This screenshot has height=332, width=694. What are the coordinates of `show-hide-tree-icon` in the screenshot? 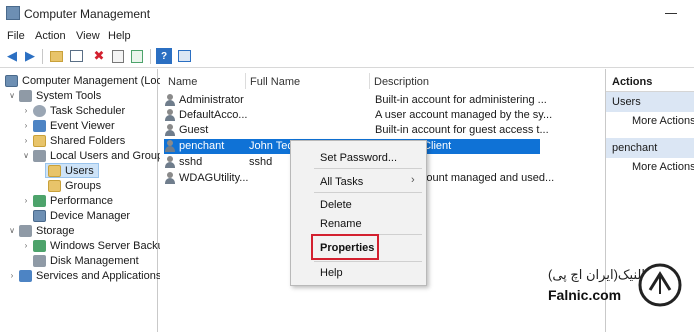 It's located at (76, 56).